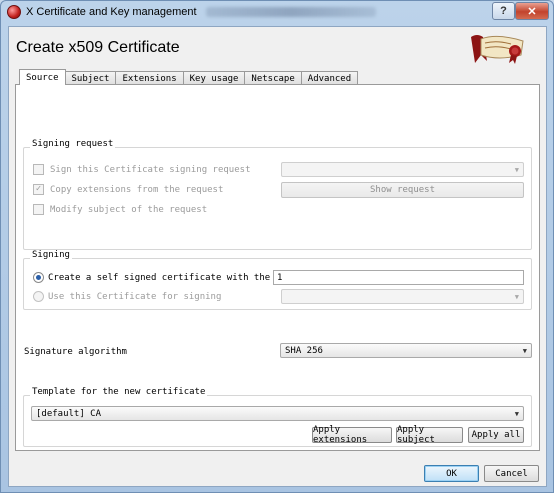  I want to click on serial-input: 1, so click(398, 277).